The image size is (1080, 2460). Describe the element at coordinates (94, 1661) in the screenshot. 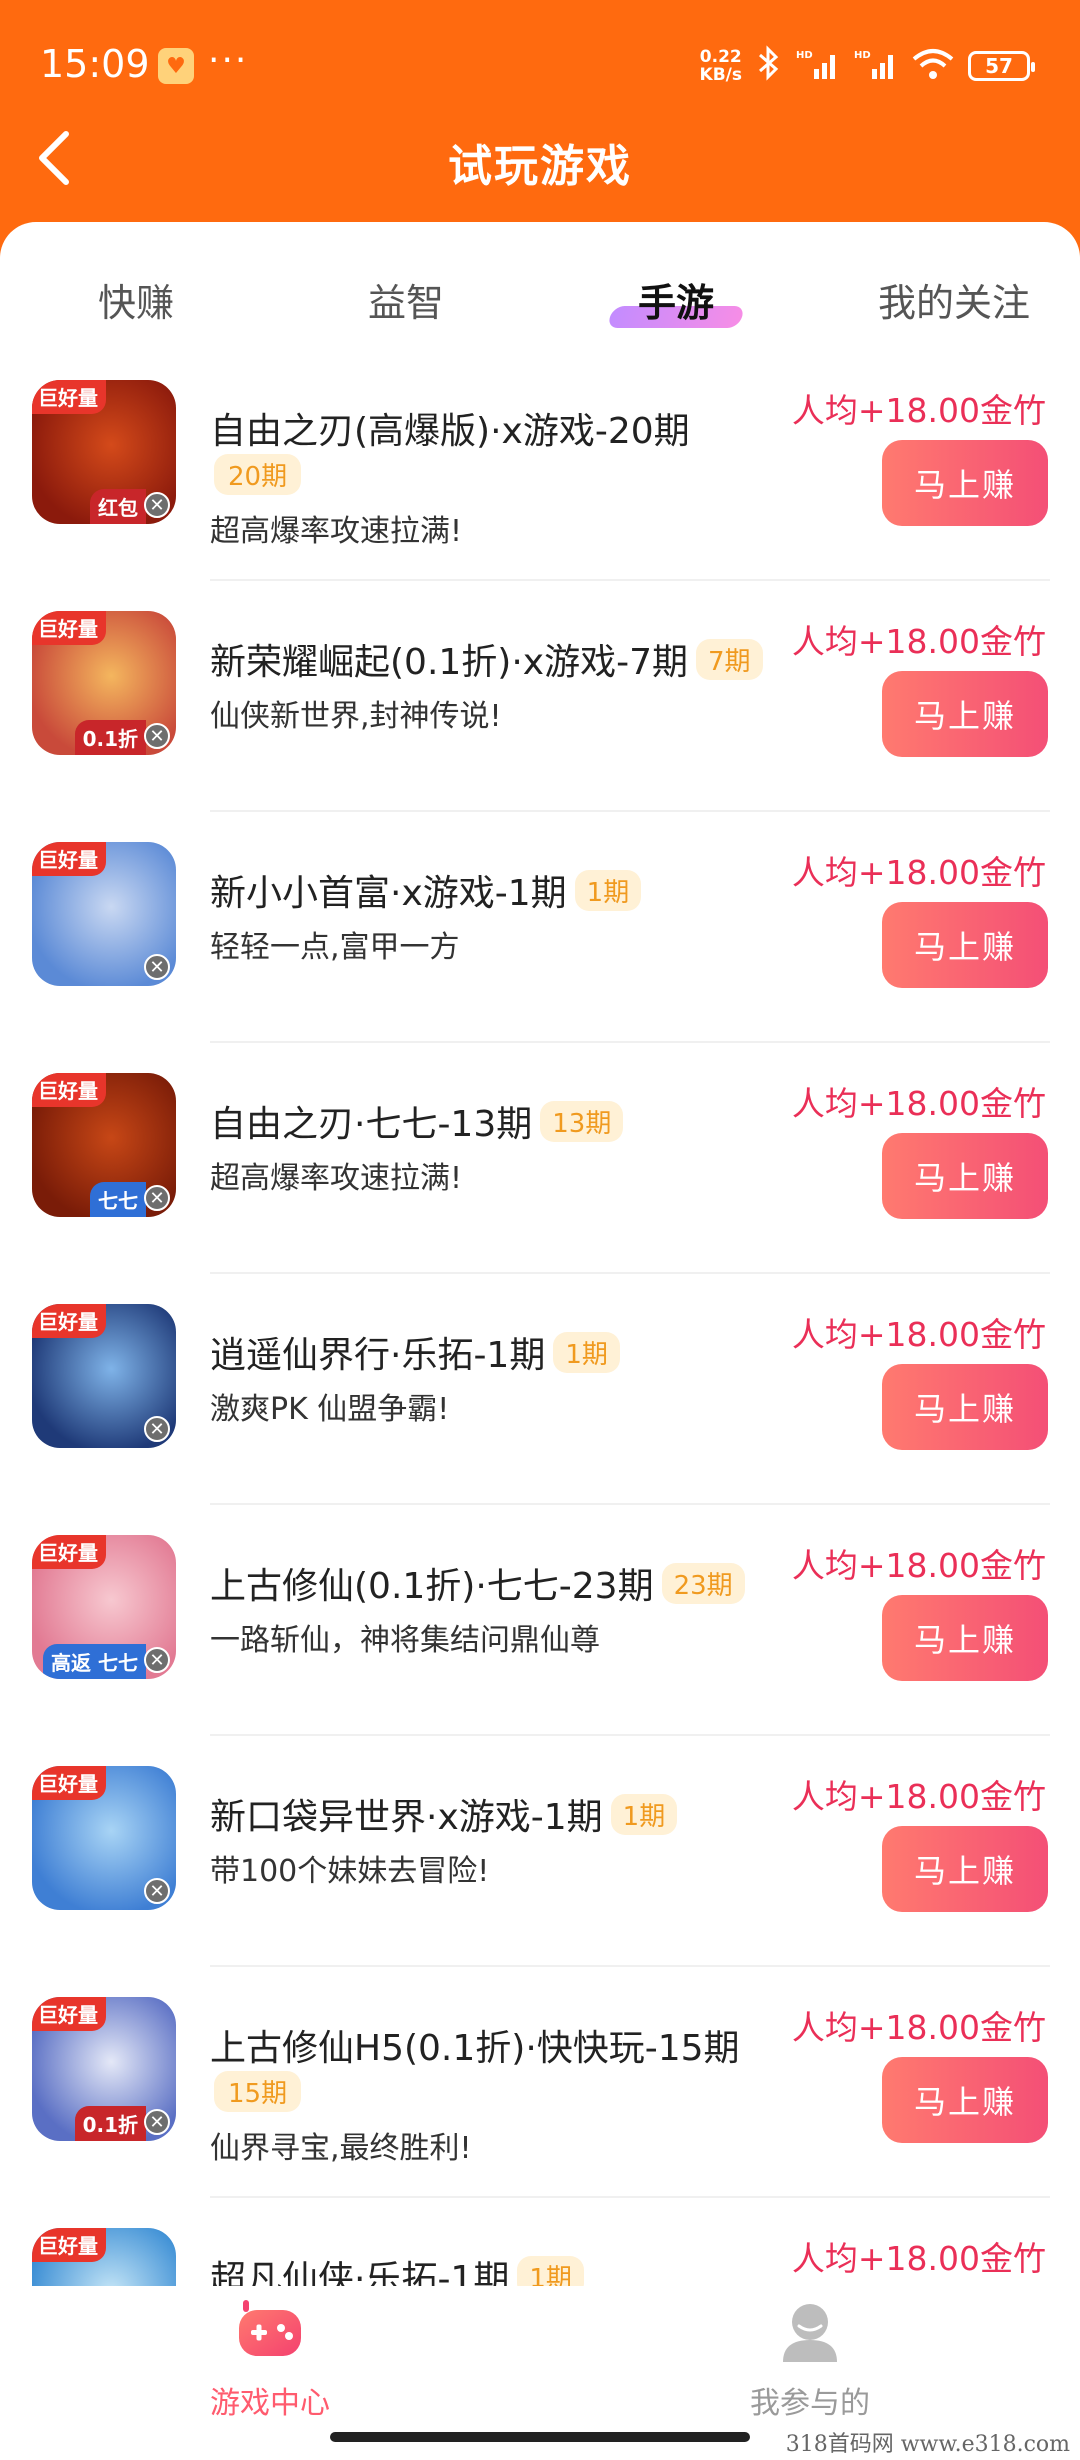

I see `platform-badge: 高返 七七` at that location.